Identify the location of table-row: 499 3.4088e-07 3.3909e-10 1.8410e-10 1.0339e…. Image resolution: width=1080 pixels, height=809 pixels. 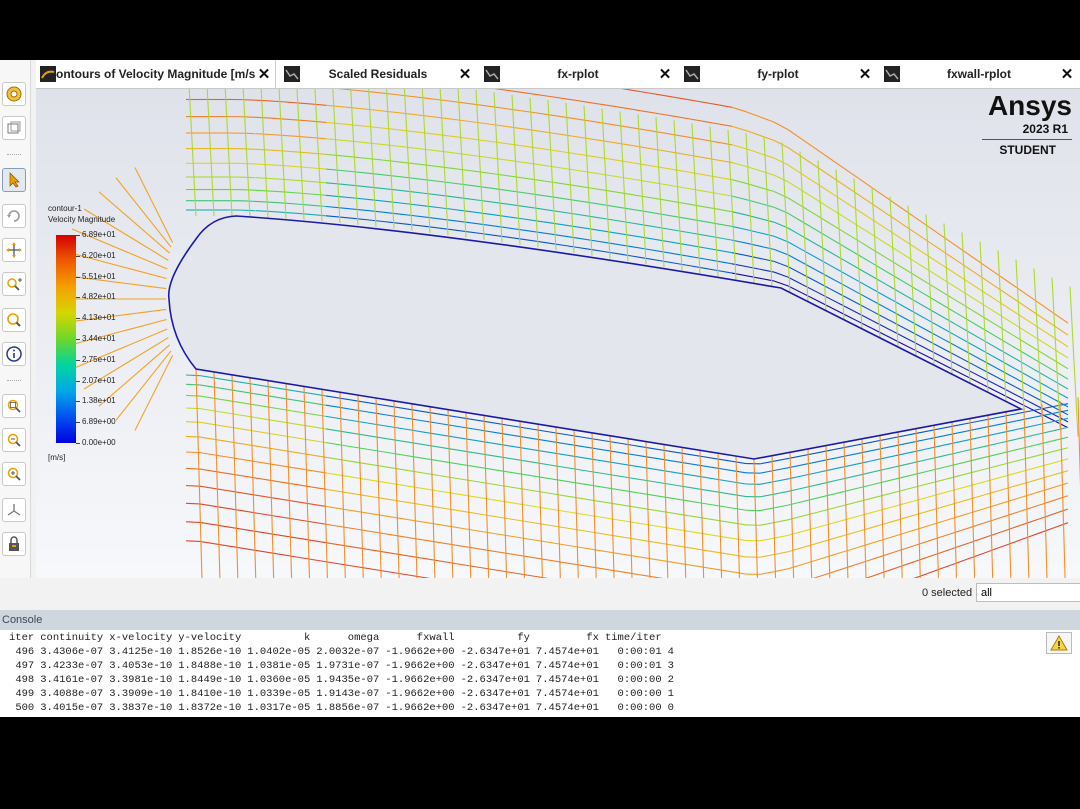
(341, 694).